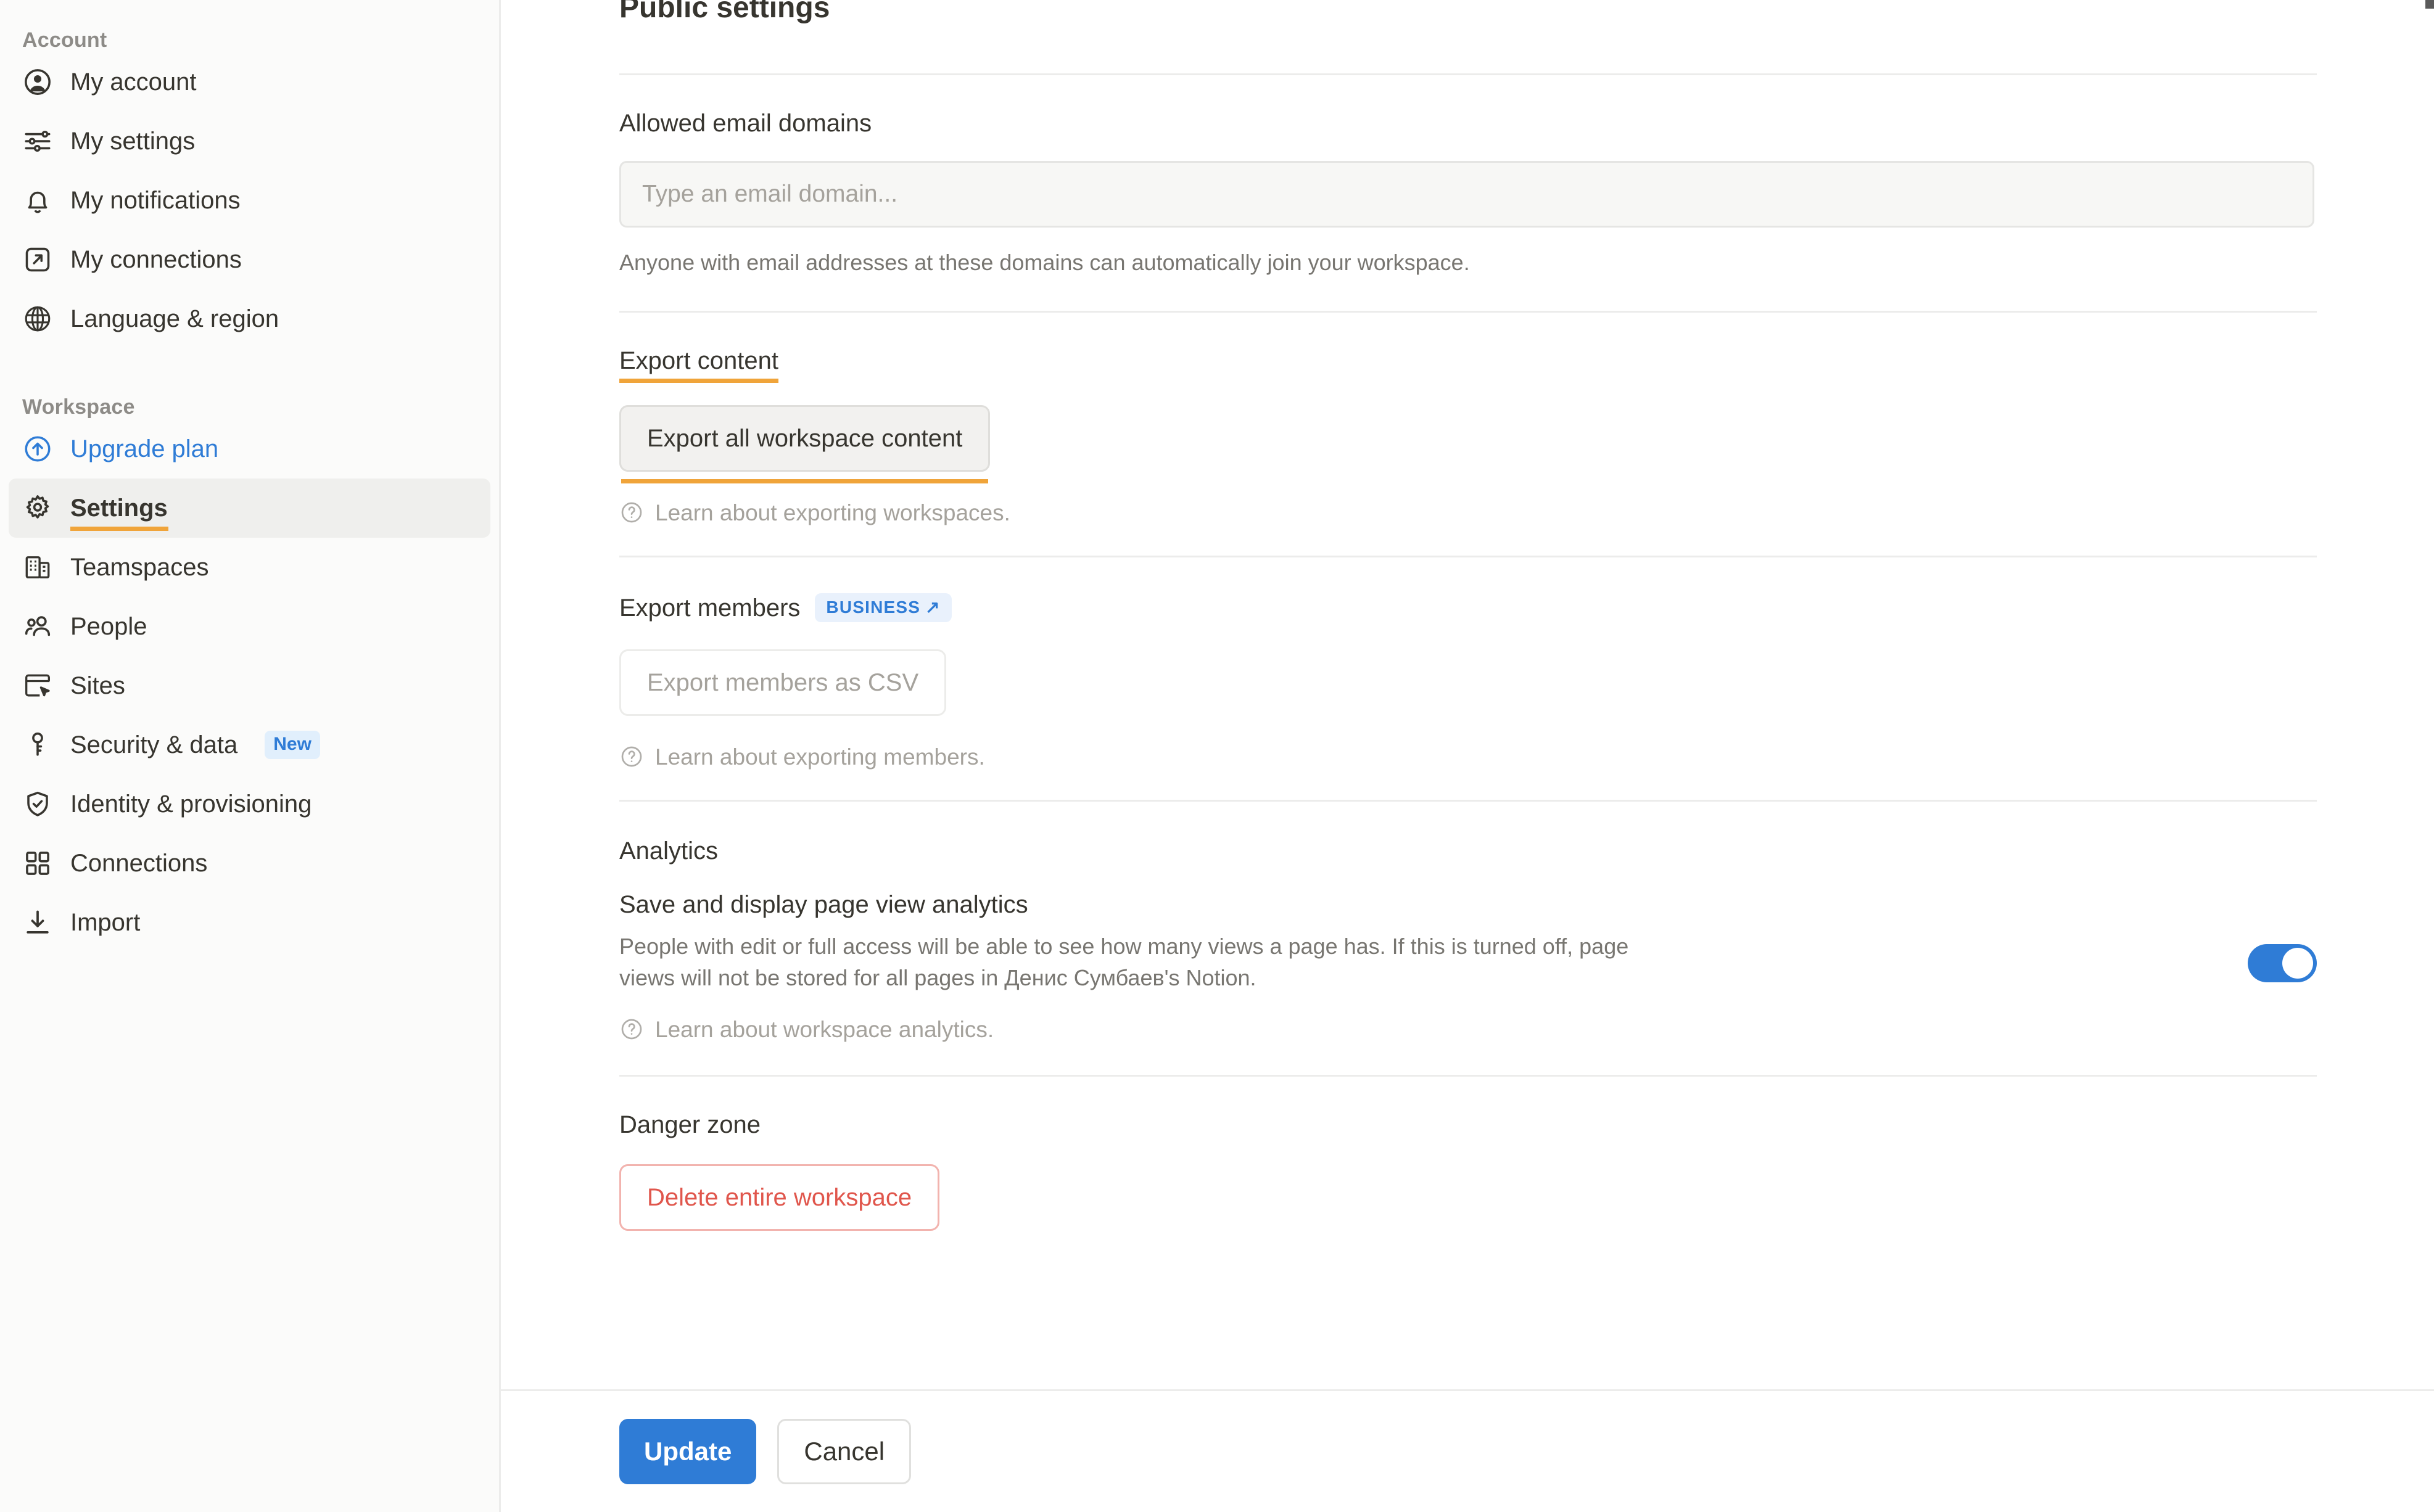  I want to click on sidebar-item-people: People, so click(249, 626).